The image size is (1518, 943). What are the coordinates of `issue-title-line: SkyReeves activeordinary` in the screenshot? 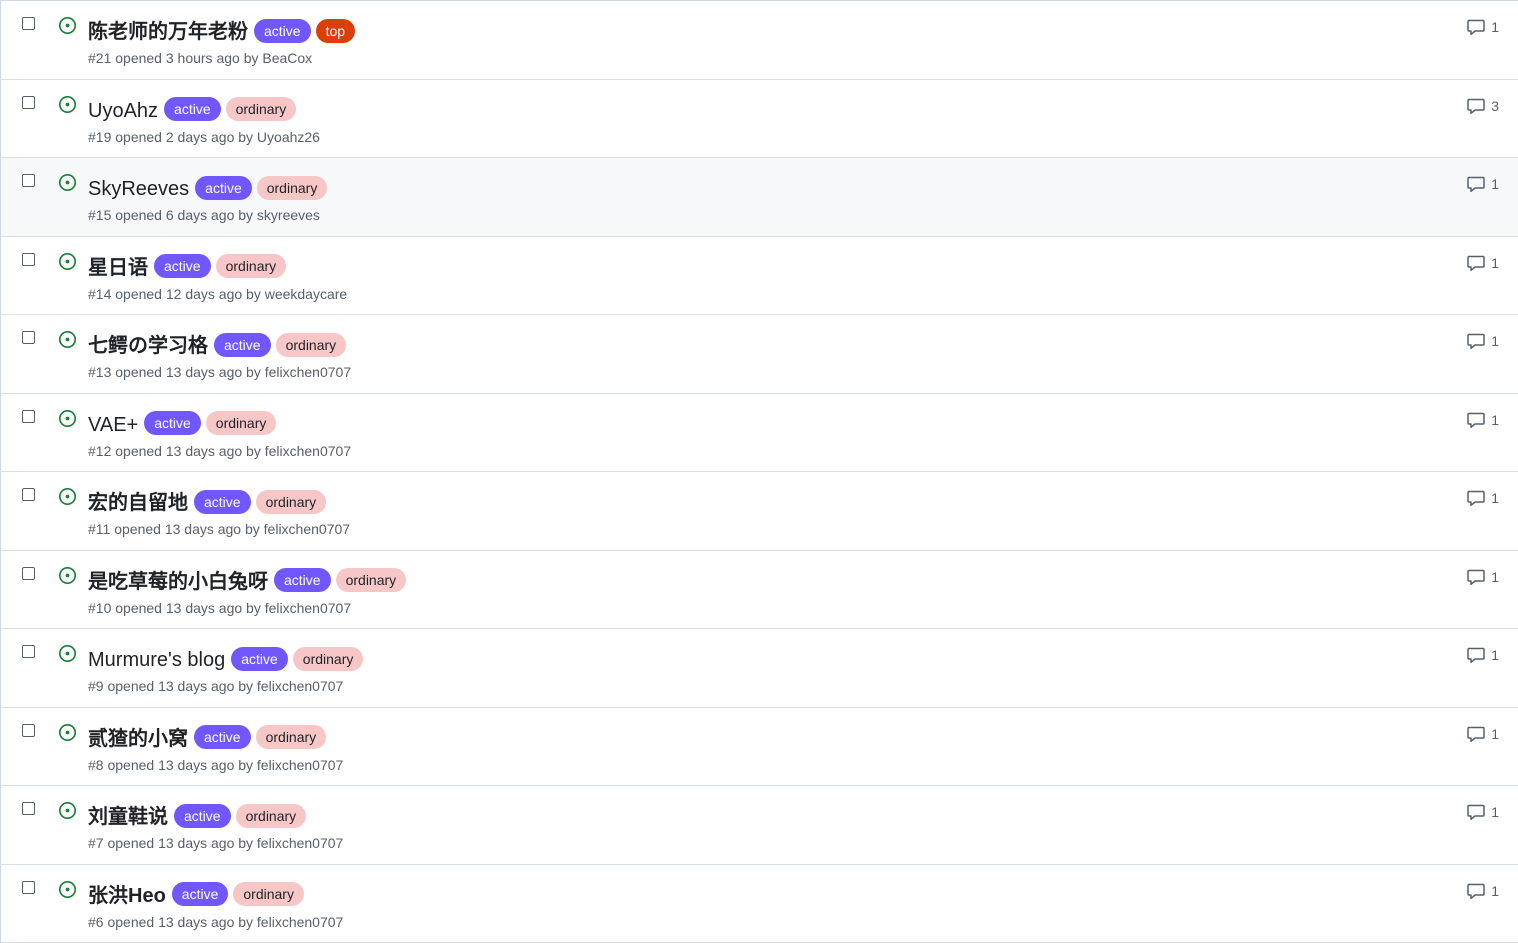 It's located at (210, 187).